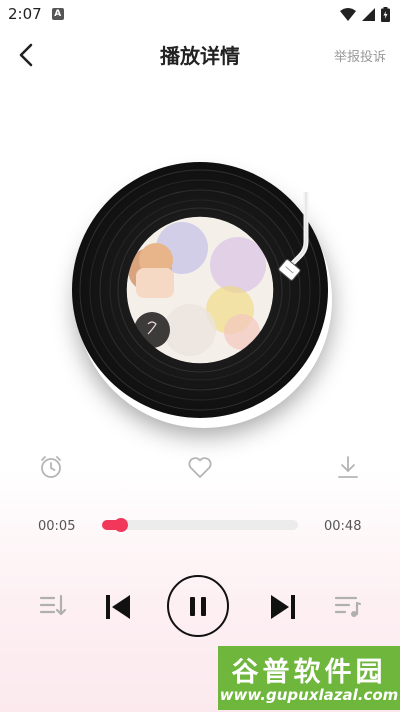 The width and height of the screenshot is (400, 712). I want to click on lyrics-button, so click(348, 607).